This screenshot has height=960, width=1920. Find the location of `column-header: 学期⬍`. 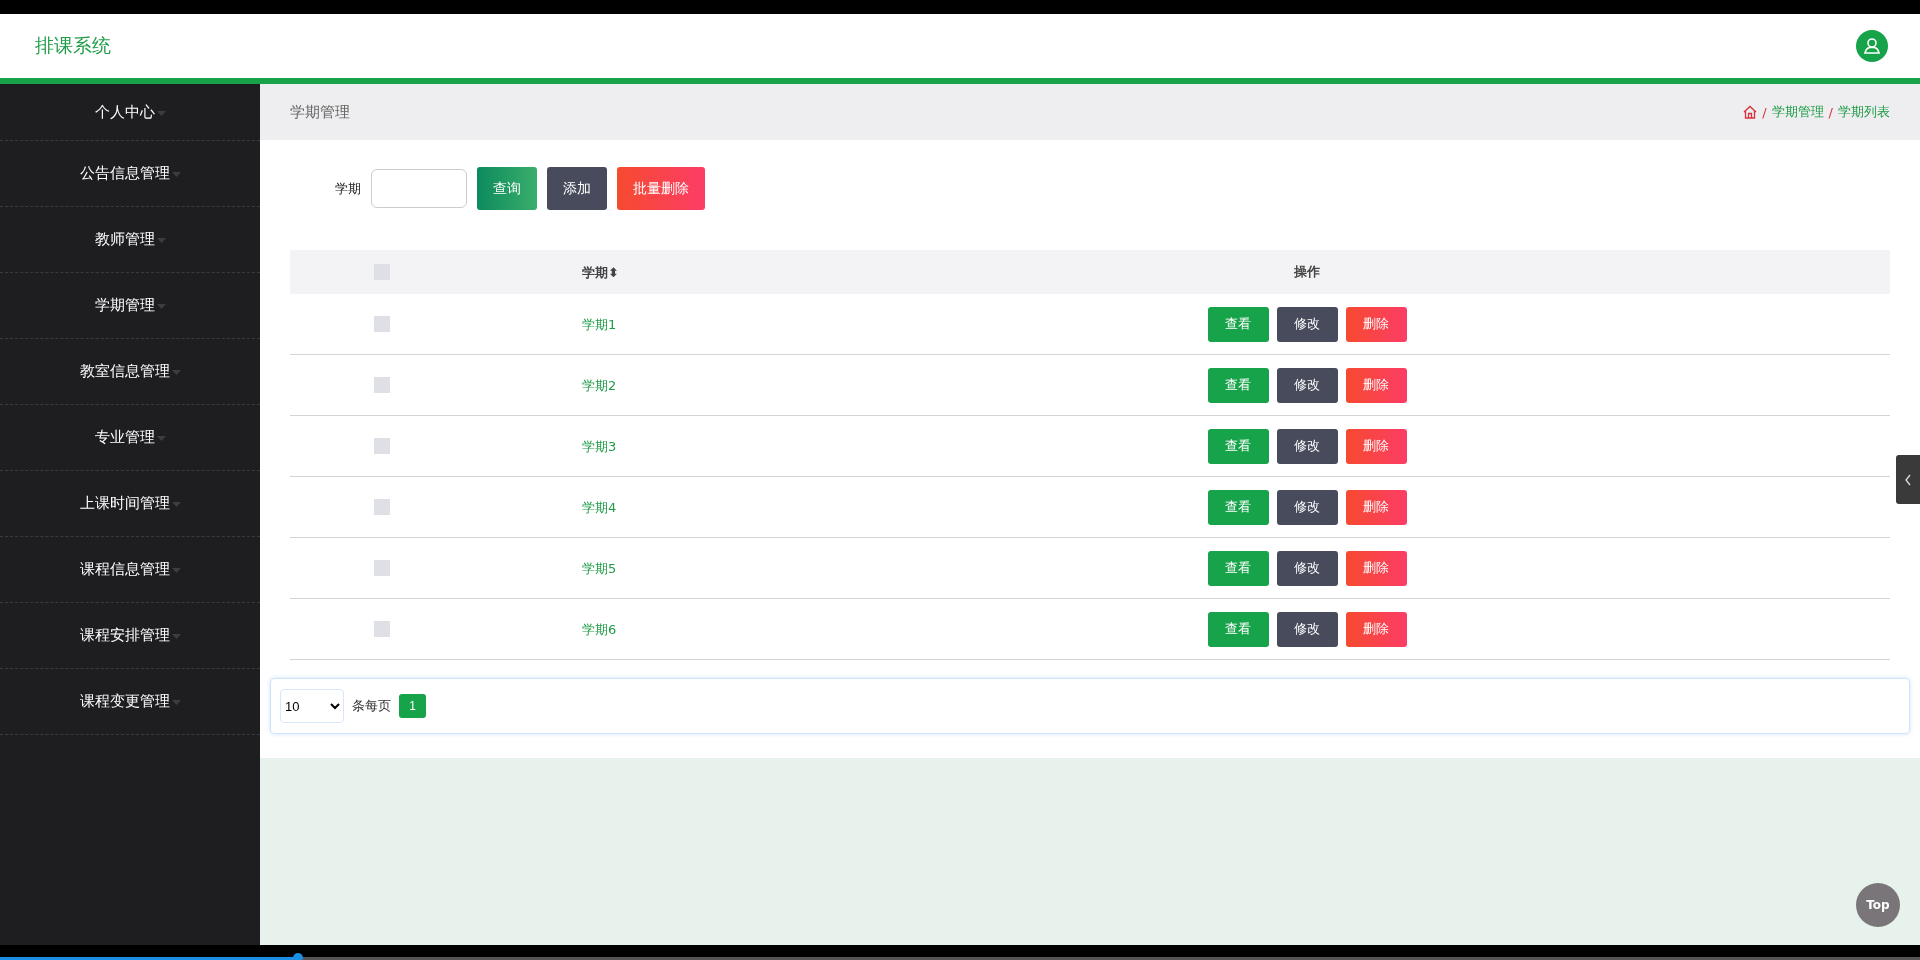

column-header: 学期⬍ is located at coordinates (600, 272).